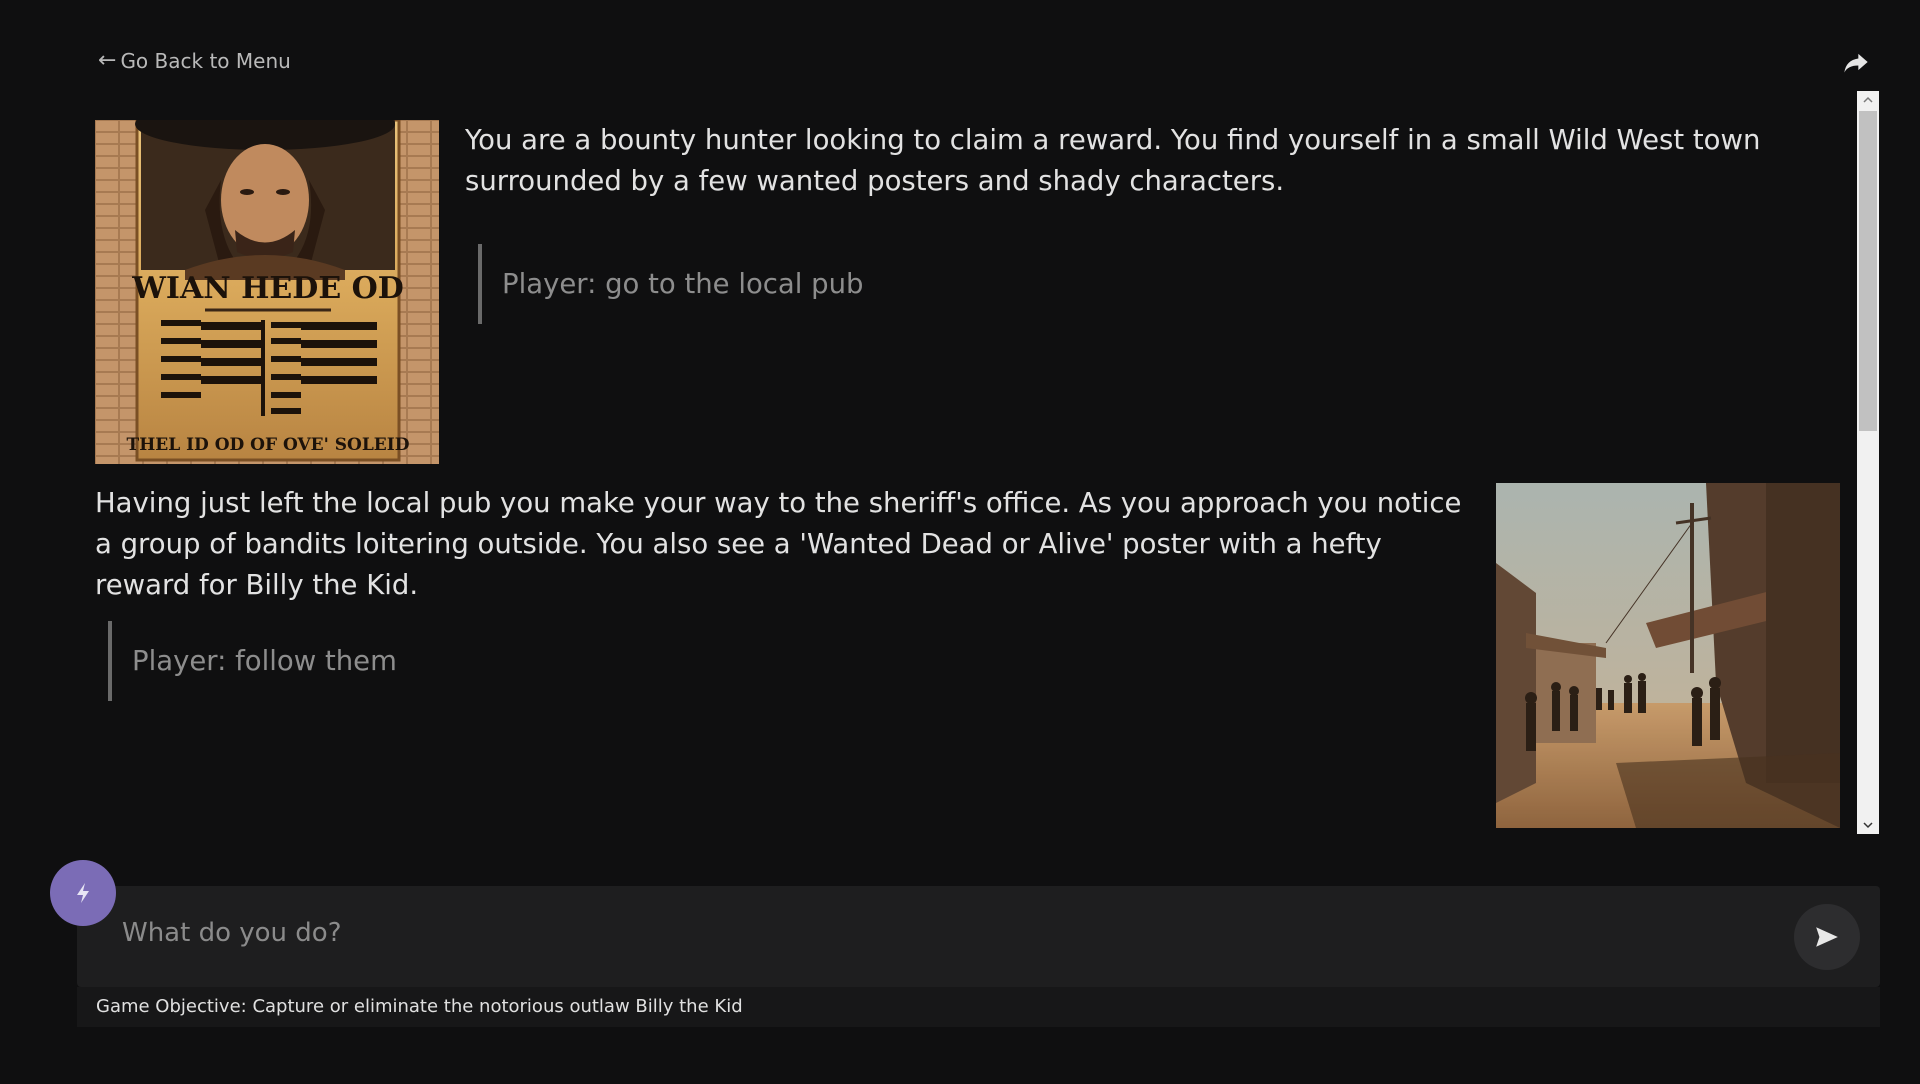 The width and height of the screenshot is (1920, 1084). Describe the element at coordinates (107, 60) in the screenshot. I see `back-arrow-icon: ←` at that location.